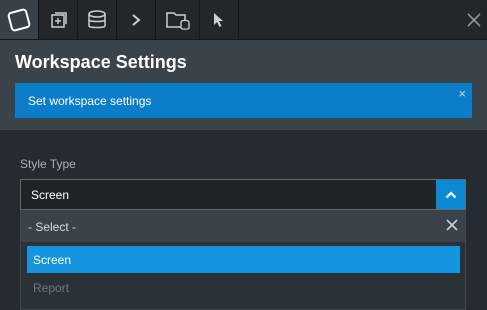 The image size is (487, 310). I want to click on close-icon, so click(474, 19).